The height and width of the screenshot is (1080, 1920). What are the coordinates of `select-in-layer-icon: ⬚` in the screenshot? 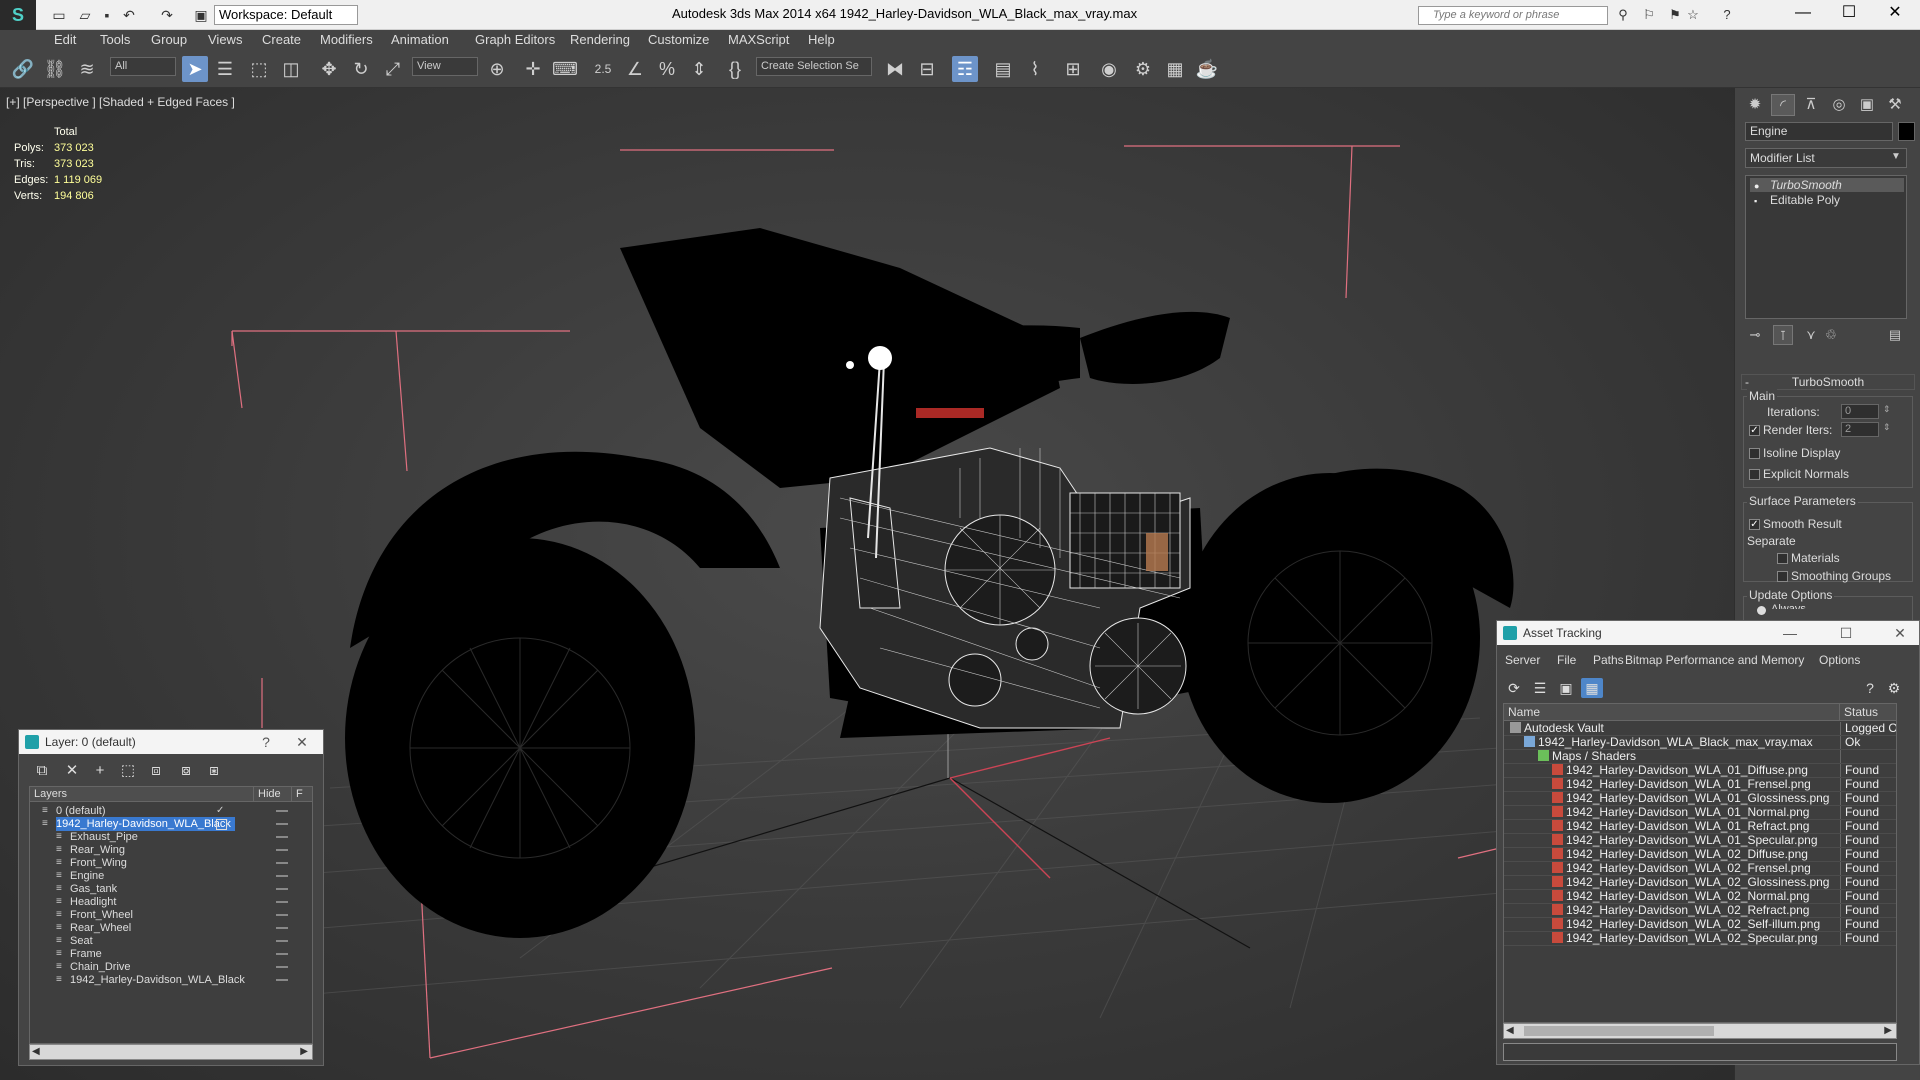 It's located at (128, 771).